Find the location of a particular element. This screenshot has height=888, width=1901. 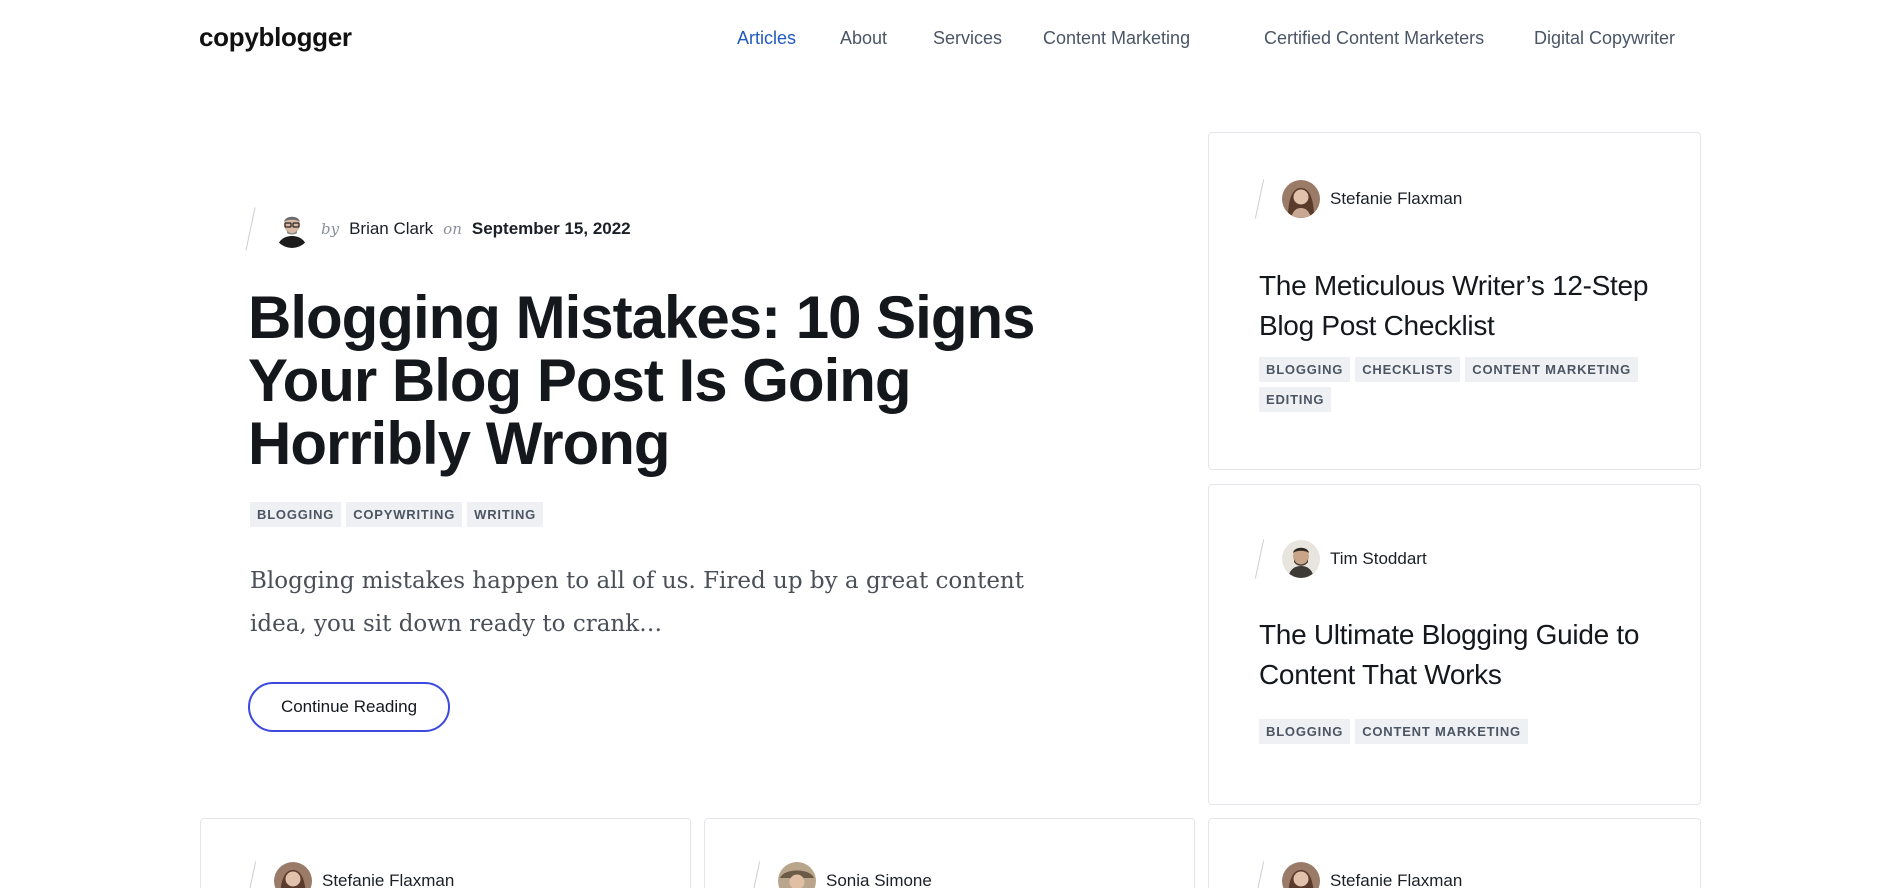

author-name: Tim Stoddart is located at coordinates (1378, 559).